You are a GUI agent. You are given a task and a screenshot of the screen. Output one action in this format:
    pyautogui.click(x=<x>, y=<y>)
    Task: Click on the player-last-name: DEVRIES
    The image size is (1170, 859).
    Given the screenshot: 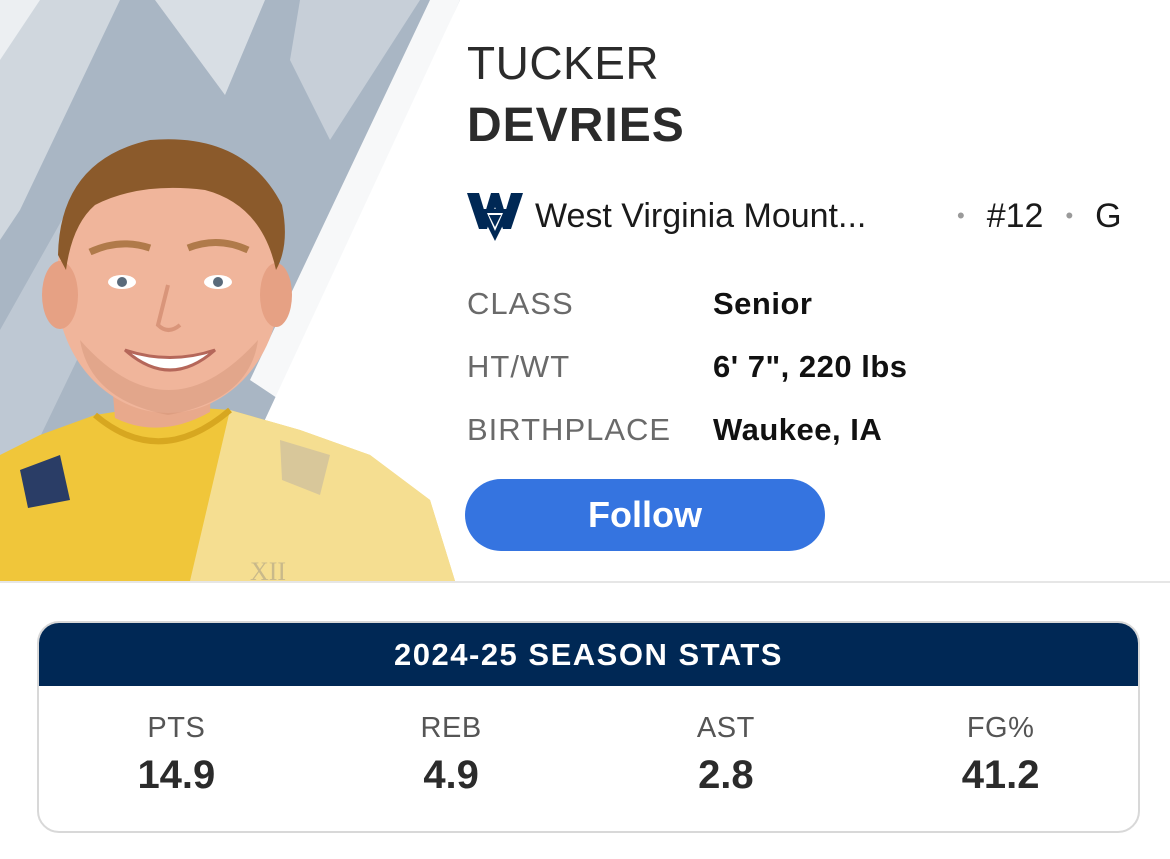 What is the action you would take?
    pyautogui.click(x=576, y=125)
    